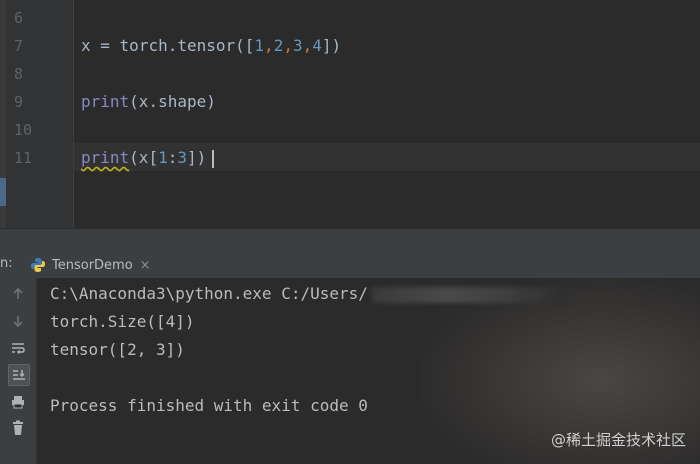 This screenshot has height=464, width=700. I want to click on line-number: 6, so click(19, 18).